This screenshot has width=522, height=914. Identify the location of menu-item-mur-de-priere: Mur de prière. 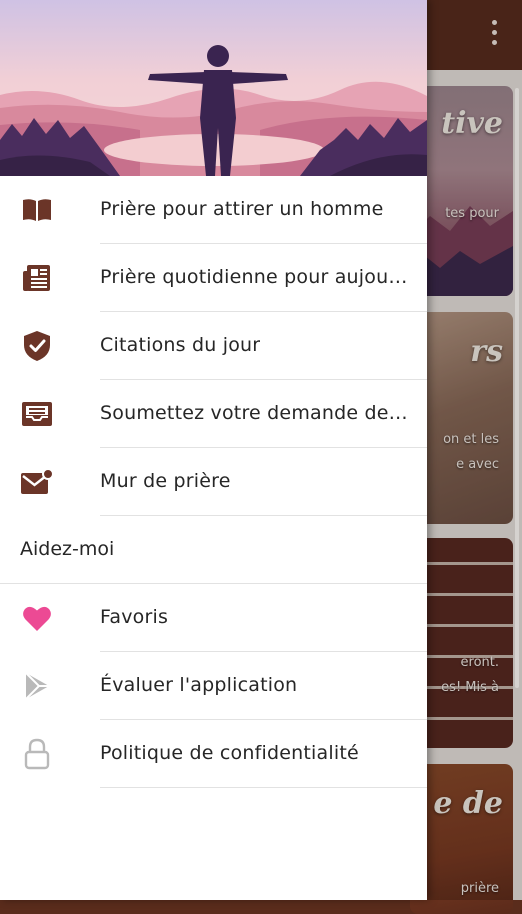
(213, 482).